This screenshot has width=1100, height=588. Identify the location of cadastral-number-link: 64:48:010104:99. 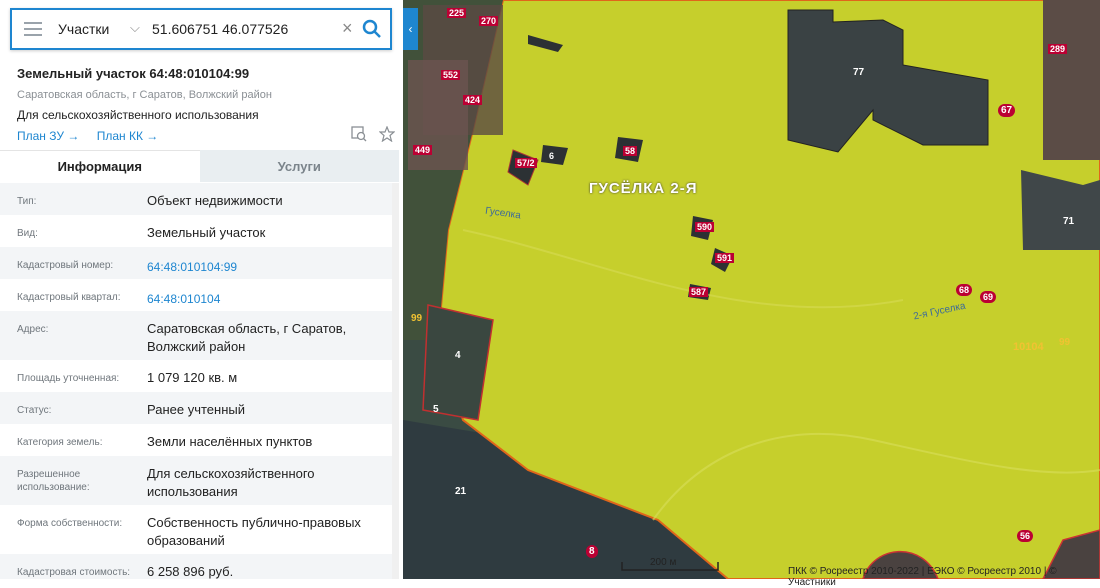
(269, 263).